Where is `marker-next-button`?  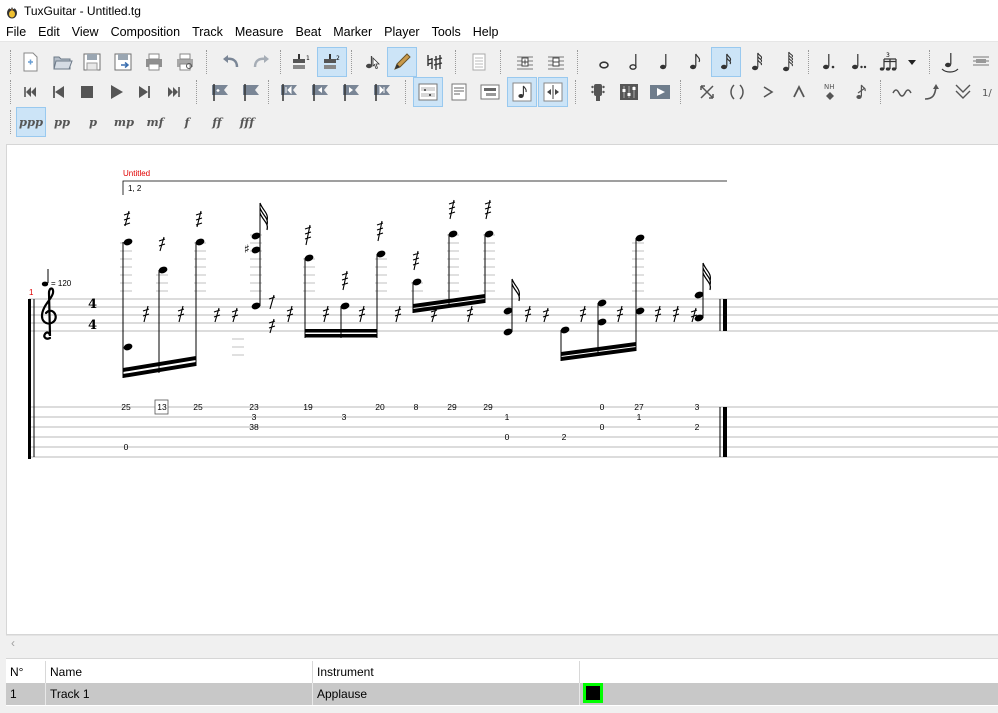
marker-next-button is located at coordinates (351, 92).